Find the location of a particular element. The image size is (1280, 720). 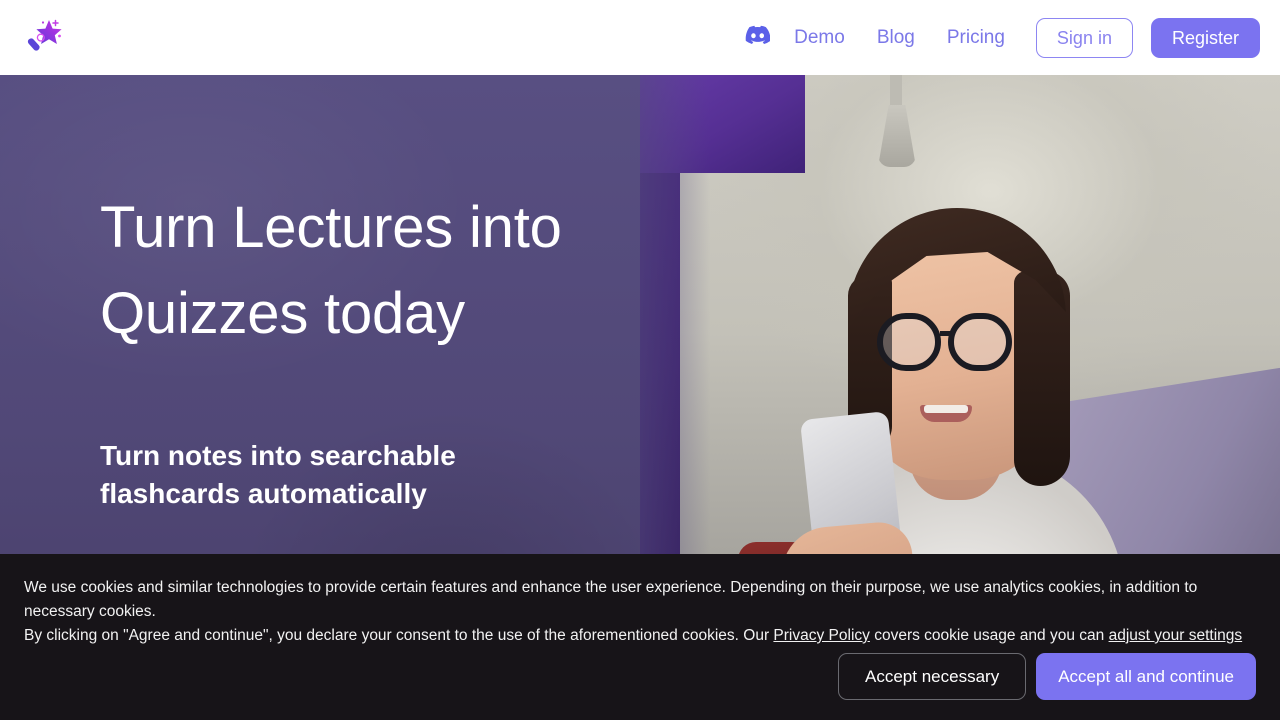

photo-glasses-right is located at coordinates (980, 342).